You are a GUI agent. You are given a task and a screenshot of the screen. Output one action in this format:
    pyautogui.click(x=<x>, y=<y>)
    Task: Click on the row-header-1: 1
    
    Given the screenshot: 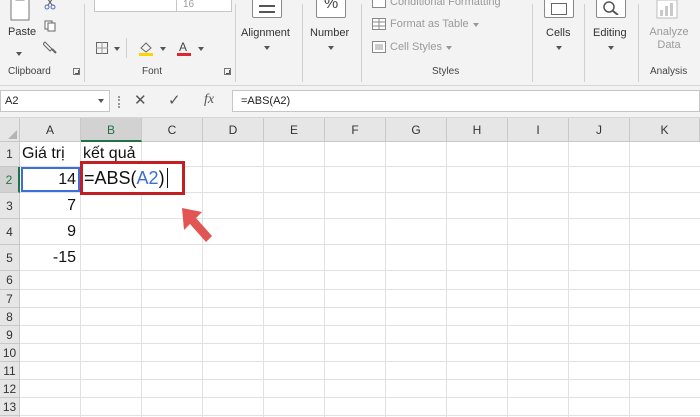 What is the action you would take?
    pyautogui.click(x=10, y=154)
    